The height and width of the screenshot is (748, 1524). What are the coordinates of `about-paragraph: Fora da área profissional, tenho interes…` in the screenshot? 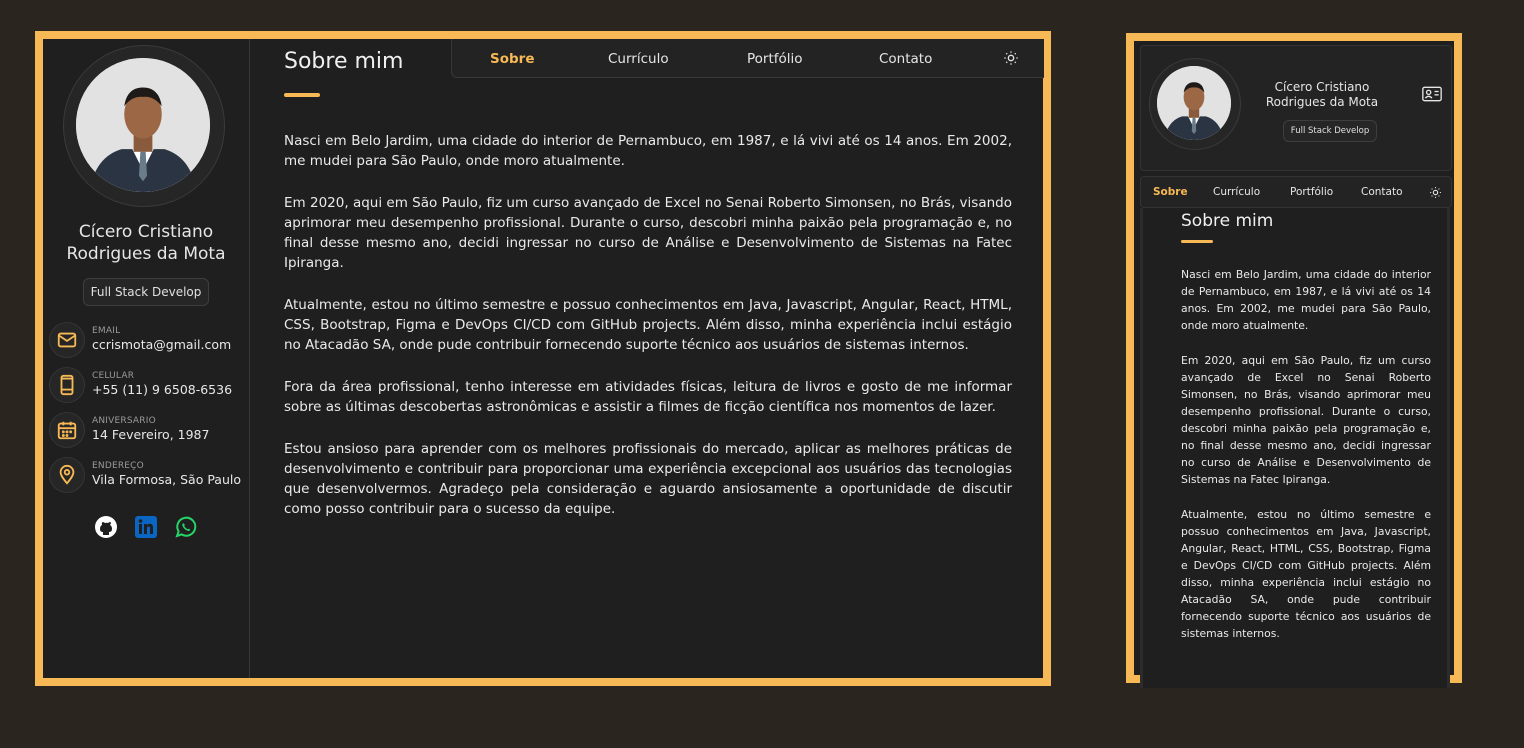 It's located at (648, 397).